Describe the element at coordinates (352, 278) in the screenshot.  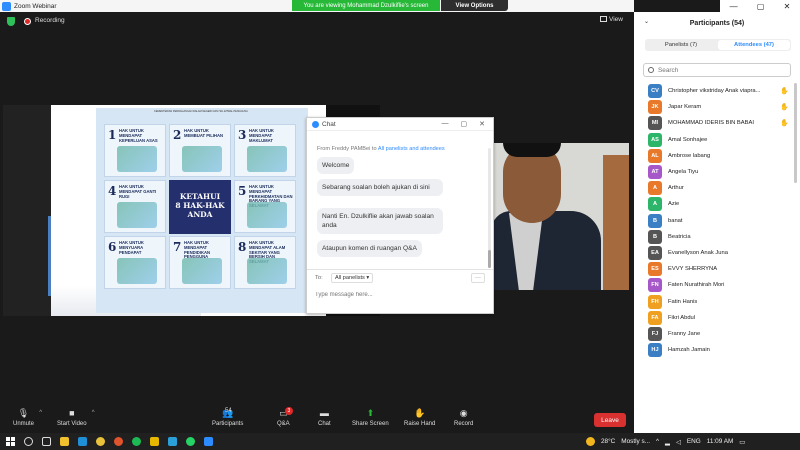
I see `chat-recipient-select: All panelists ▾` at that location.